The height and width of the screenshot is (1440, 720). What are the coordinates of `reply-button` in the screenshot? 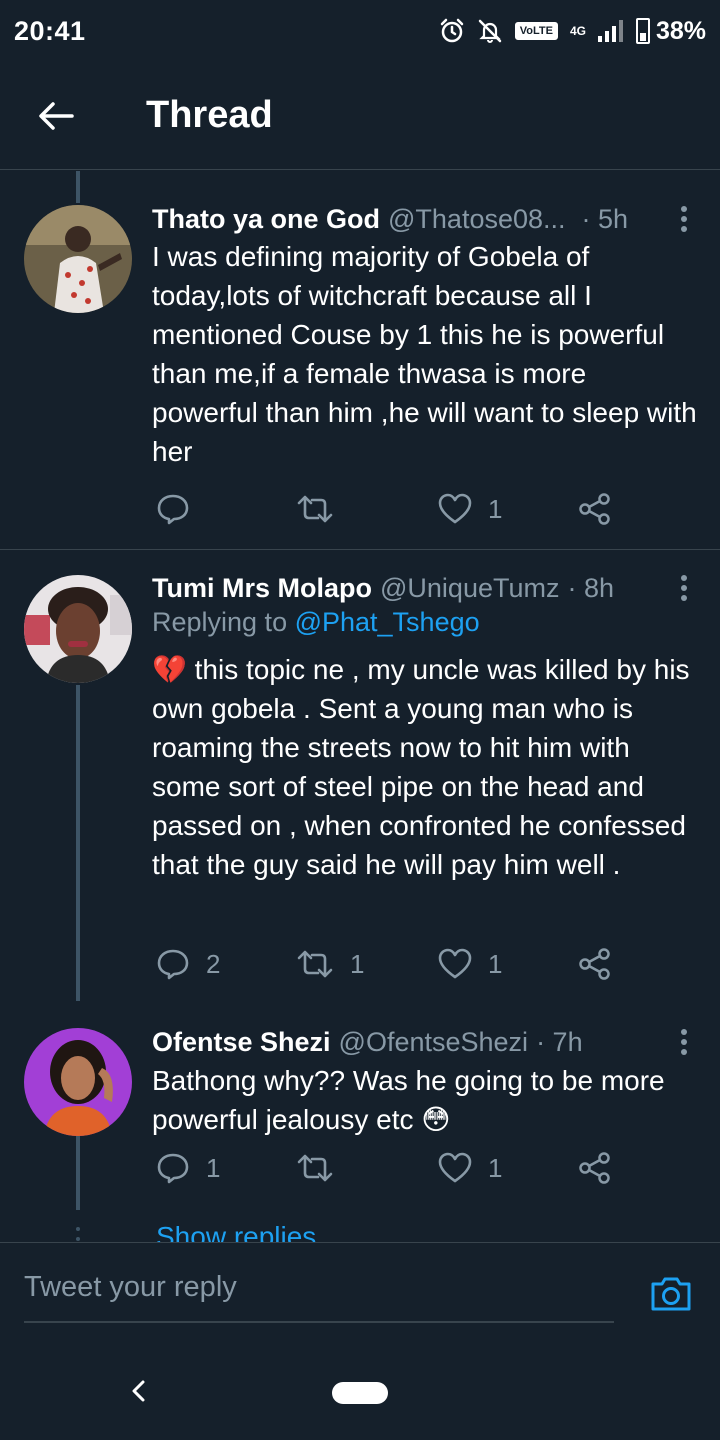 It's located at (181, 509).